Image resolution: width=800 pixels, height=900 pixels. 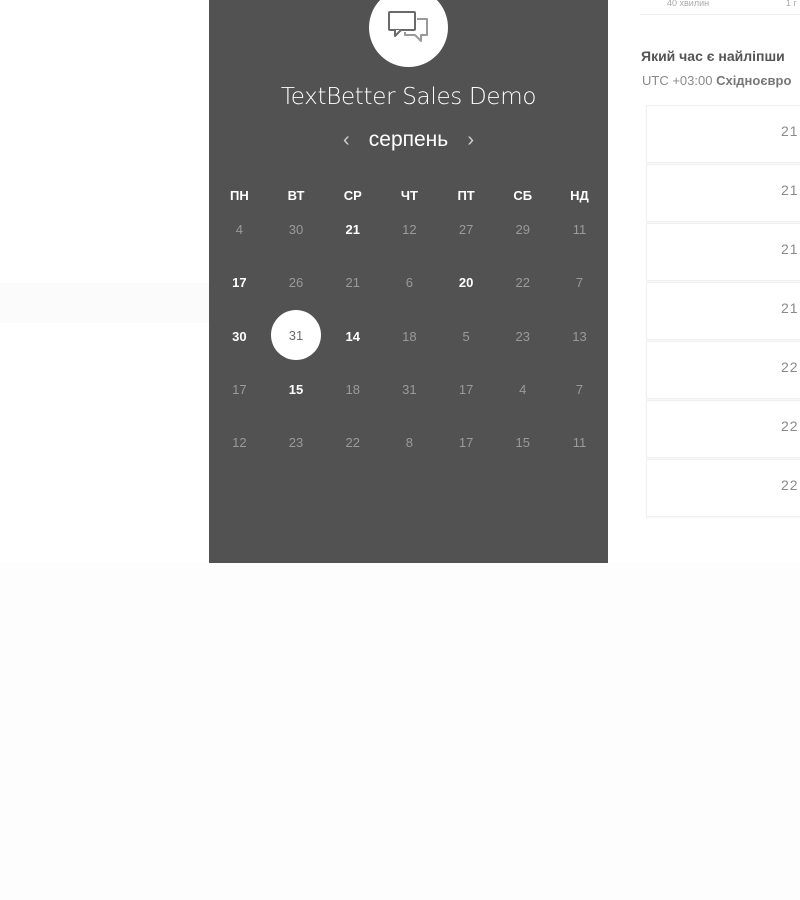 I want to click on calendar-day-selected: 31, so click(x=296, y=336).